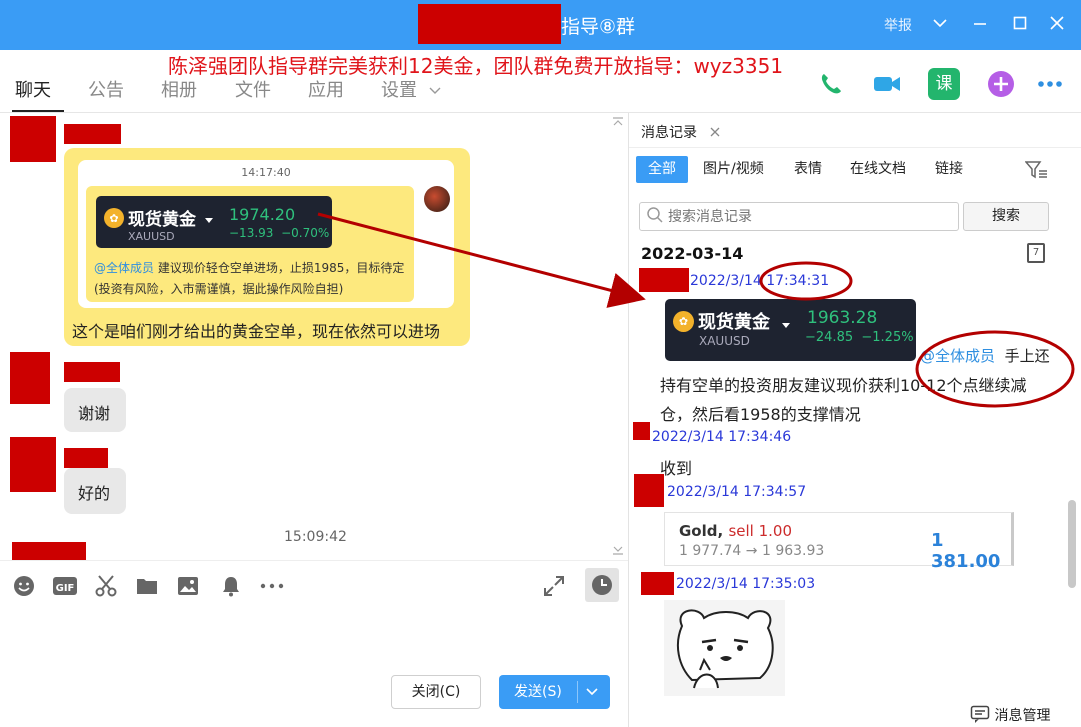 The width and height of the screenshot is (1081, 727). Describe the element at coordinates (481, 260) in the screenshot. I see `annotation-arrow` at that location.